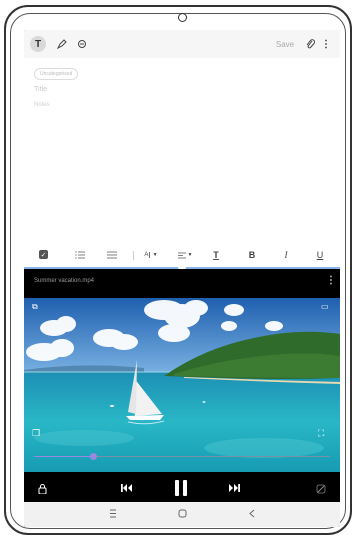 This screenshot has height=540, width=358. Describe the element at coordinates (326, 44) in the screenshot. I see `more-options-icon: ⋮` at that location.